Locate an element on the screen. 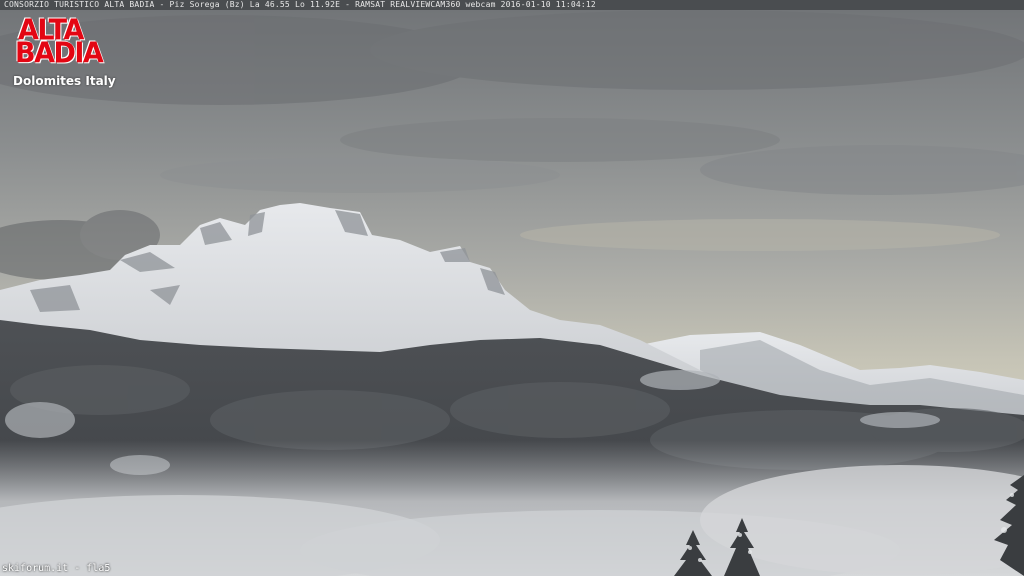  alta-badia-logo: ALTA BADIA Dolomites Italy is located at coordinates (64, 54).